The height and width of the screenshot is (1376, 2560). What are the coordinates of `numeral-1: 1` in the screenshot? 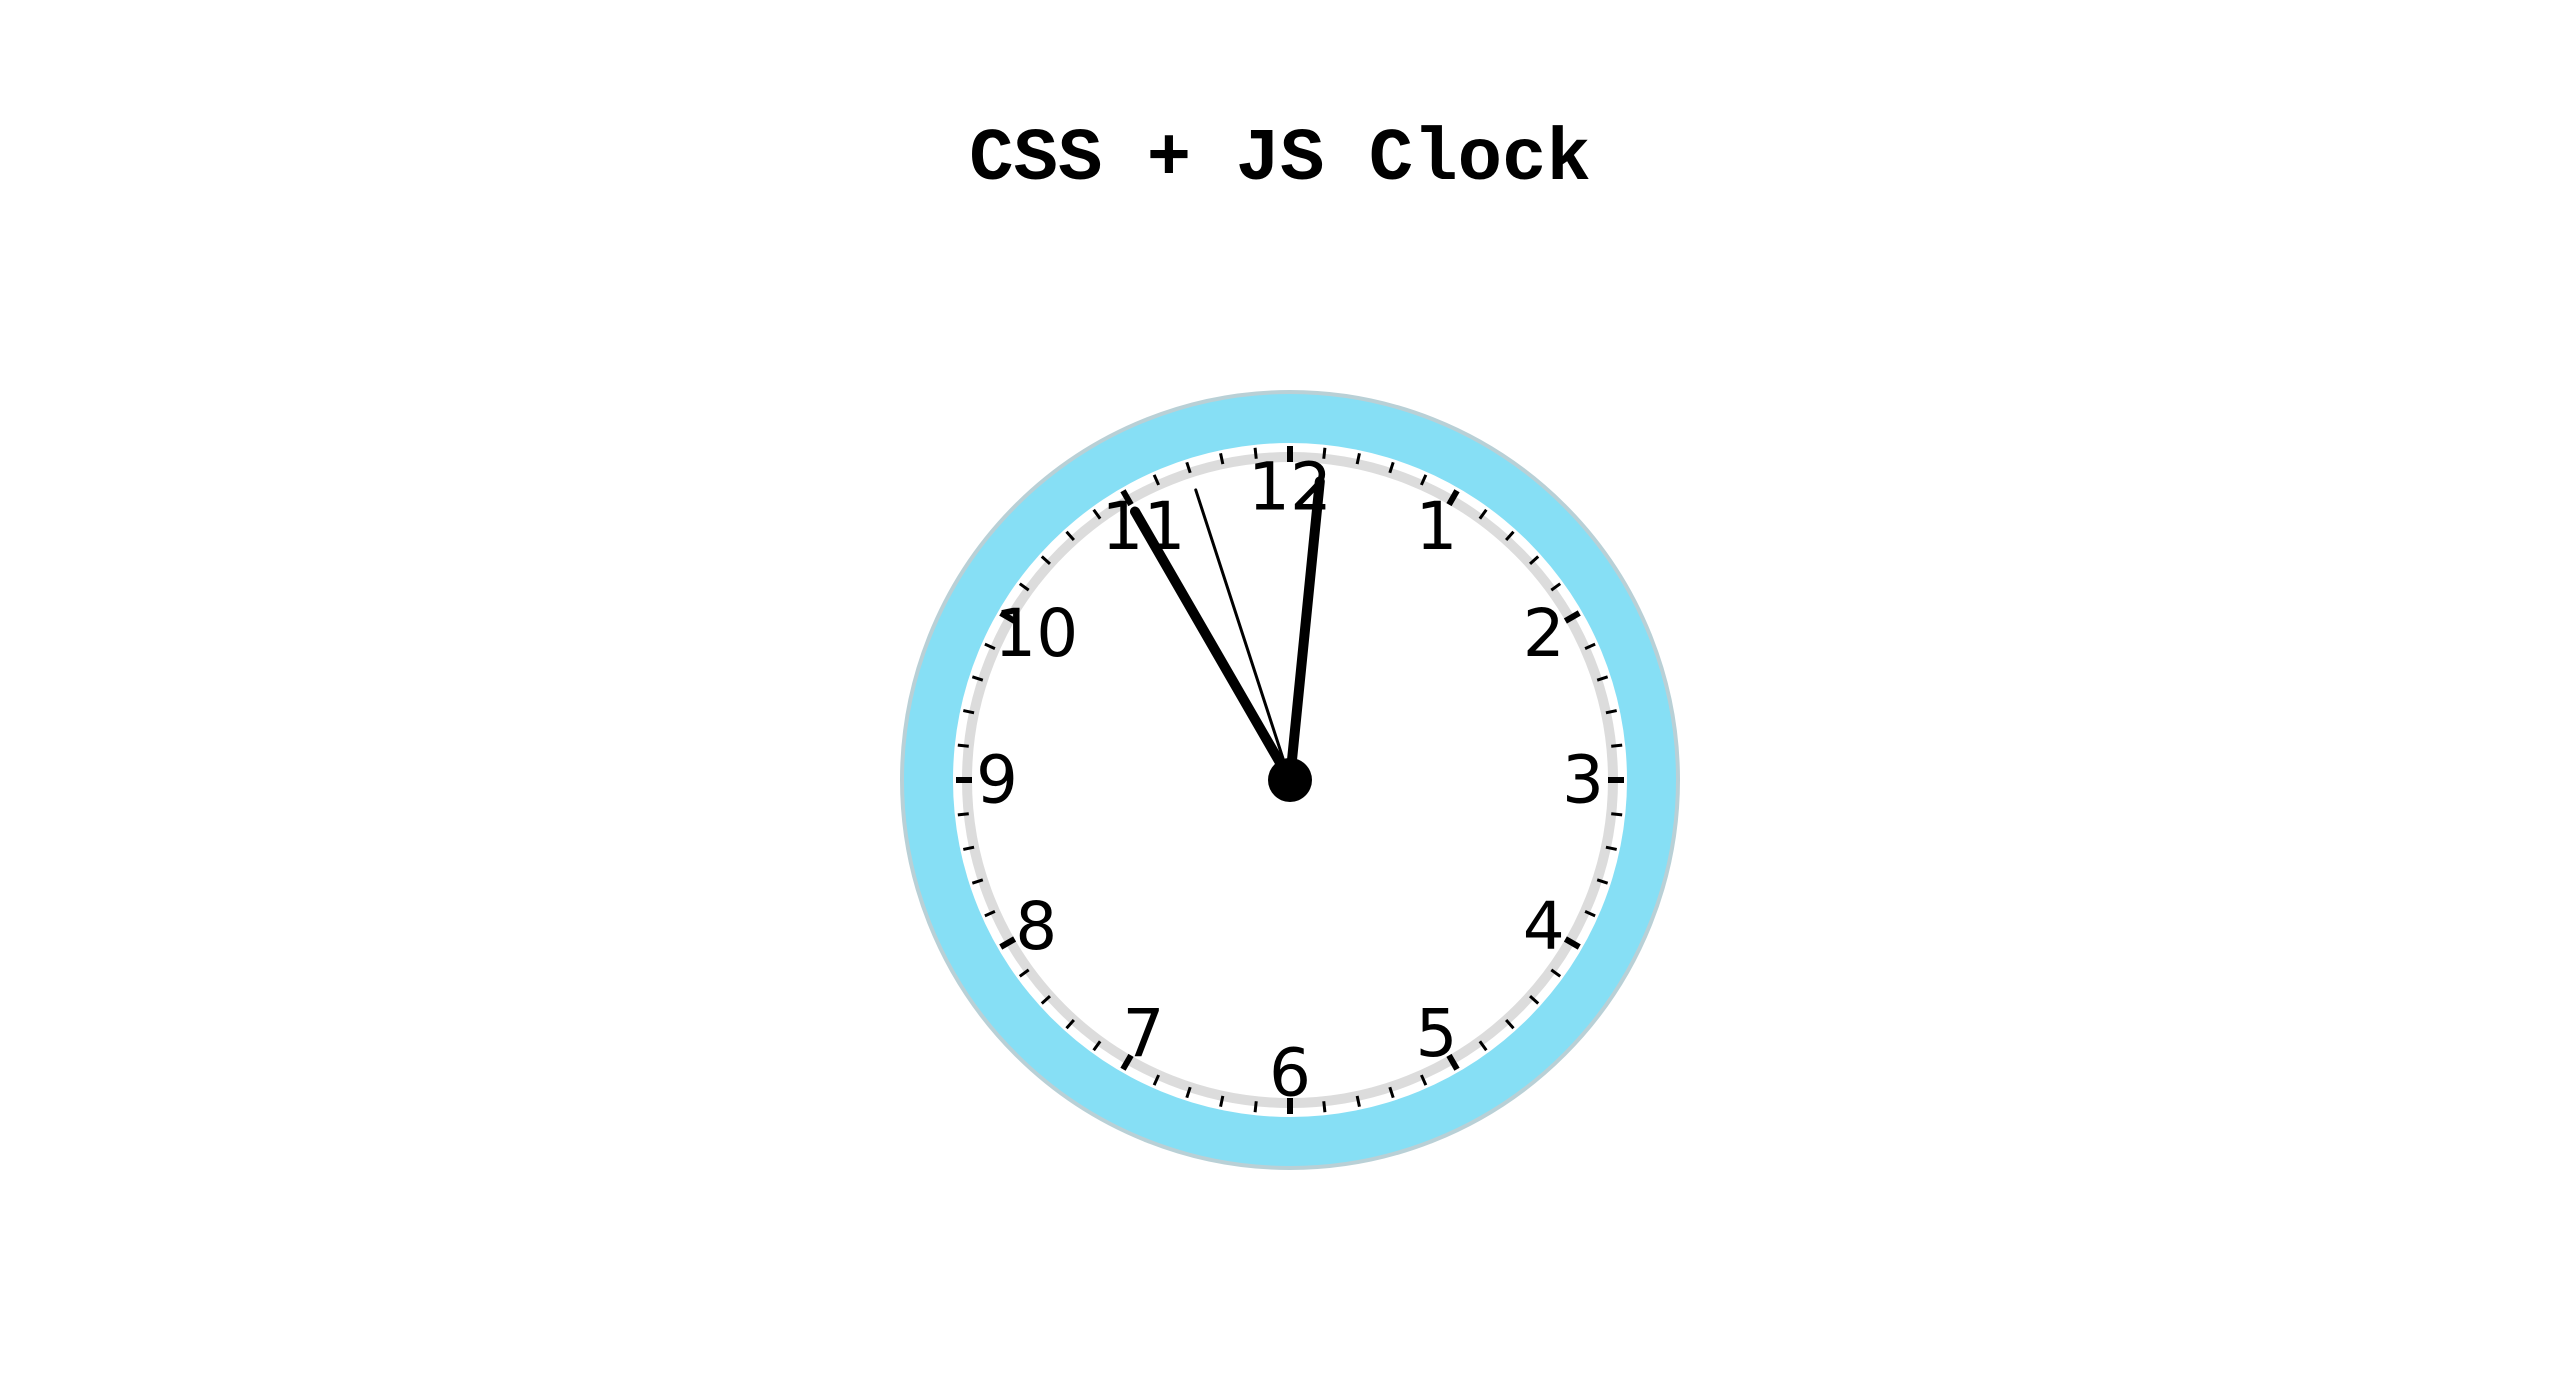 It's located at (1437, 526).